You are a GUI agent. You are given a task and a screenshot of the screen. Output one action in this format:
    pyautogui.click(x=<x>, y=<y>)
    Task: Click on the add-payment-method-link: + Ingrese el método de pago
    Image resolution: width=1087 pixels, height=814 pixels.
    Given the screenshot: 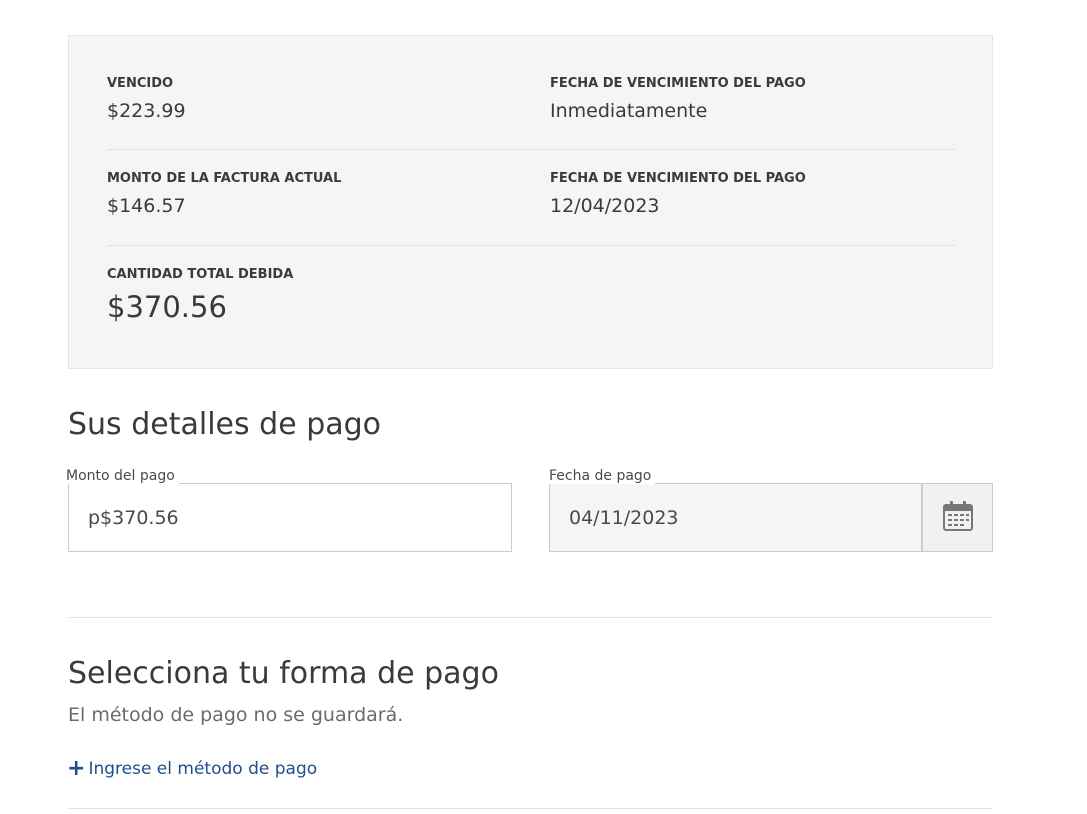 What is the action you would take?
    pyautogui.click(x=192, y=769)
    